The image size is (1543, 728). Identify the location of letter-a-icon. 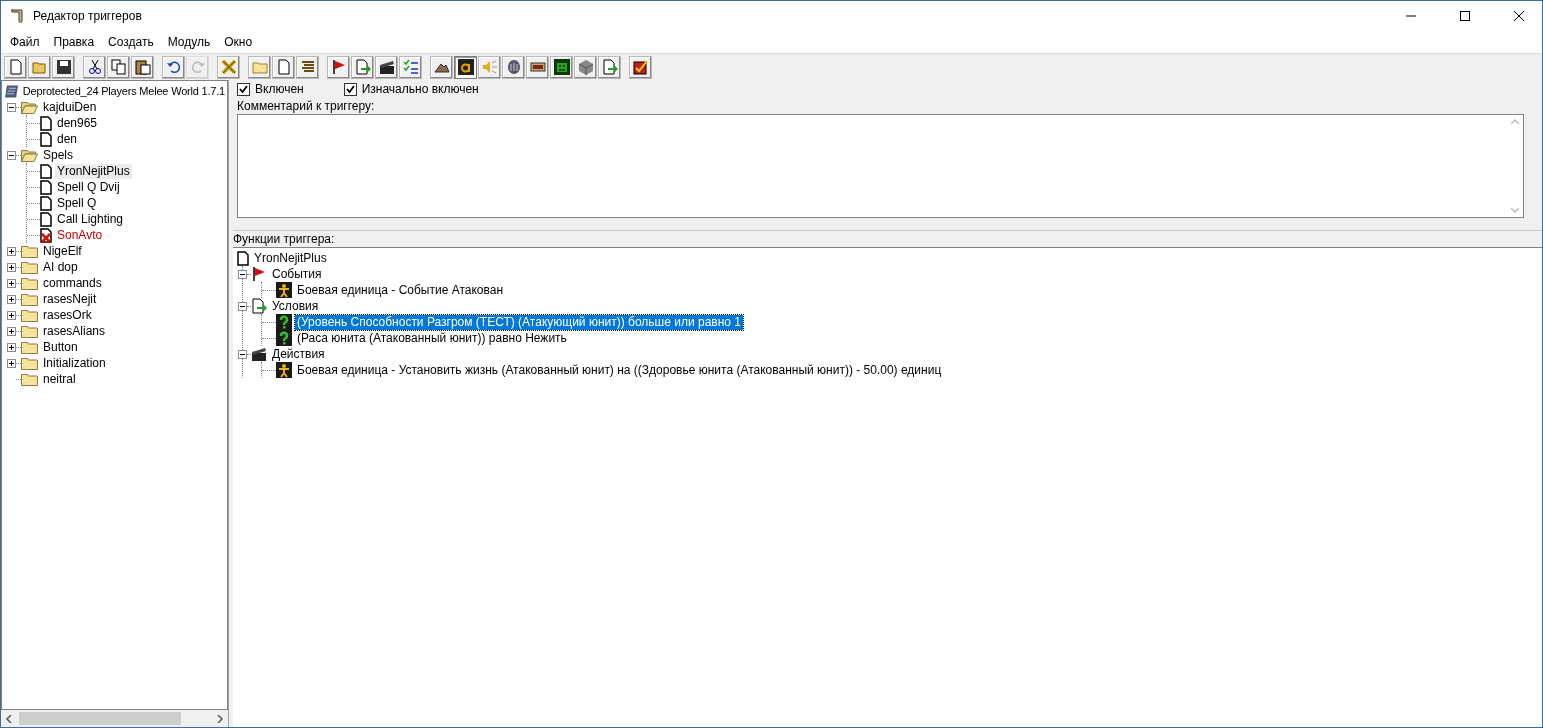
(465, 67).